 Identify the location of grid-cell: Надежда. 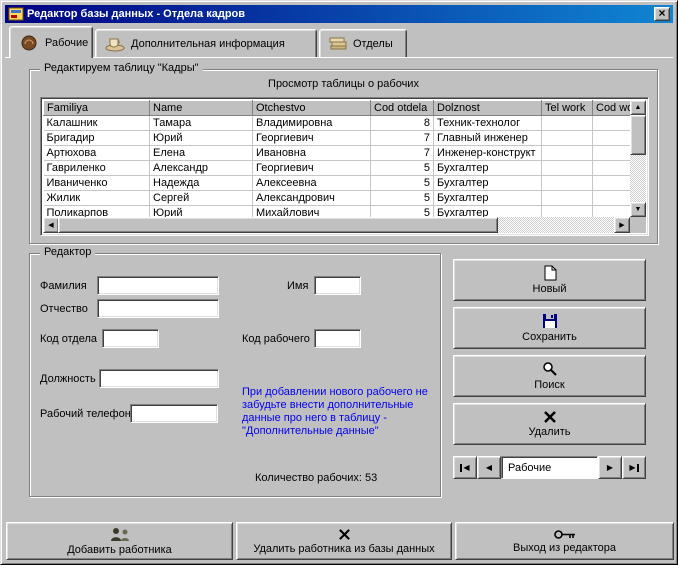
(201, 183).